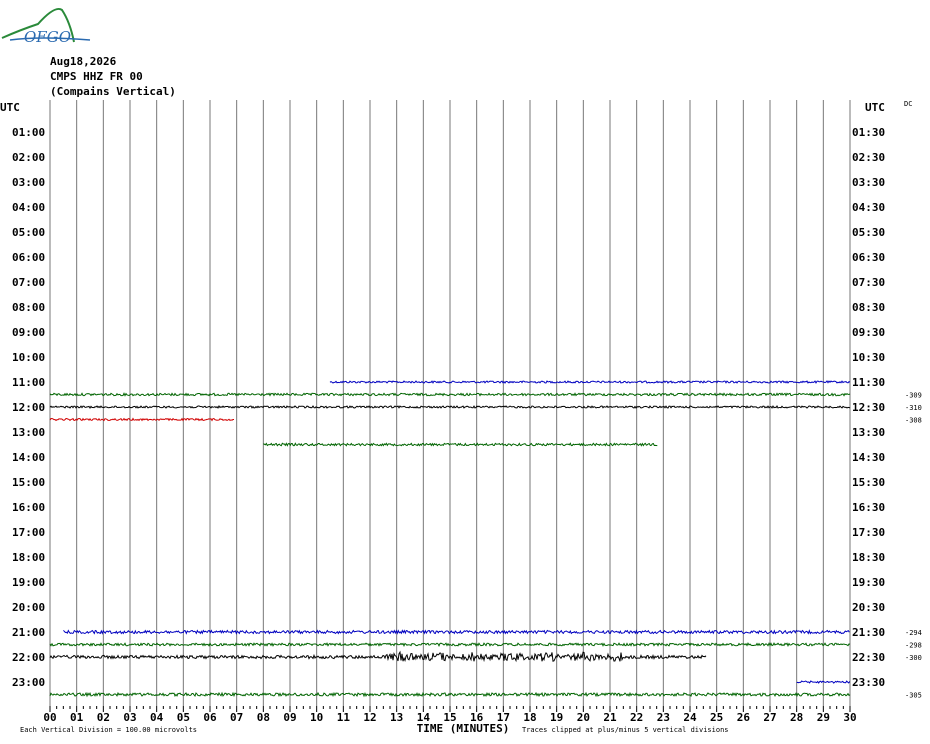  Describe the element at coordinates (463, 728) in the screenshot. I see `x-axis-title: TIME (MINUTES)` at that location.